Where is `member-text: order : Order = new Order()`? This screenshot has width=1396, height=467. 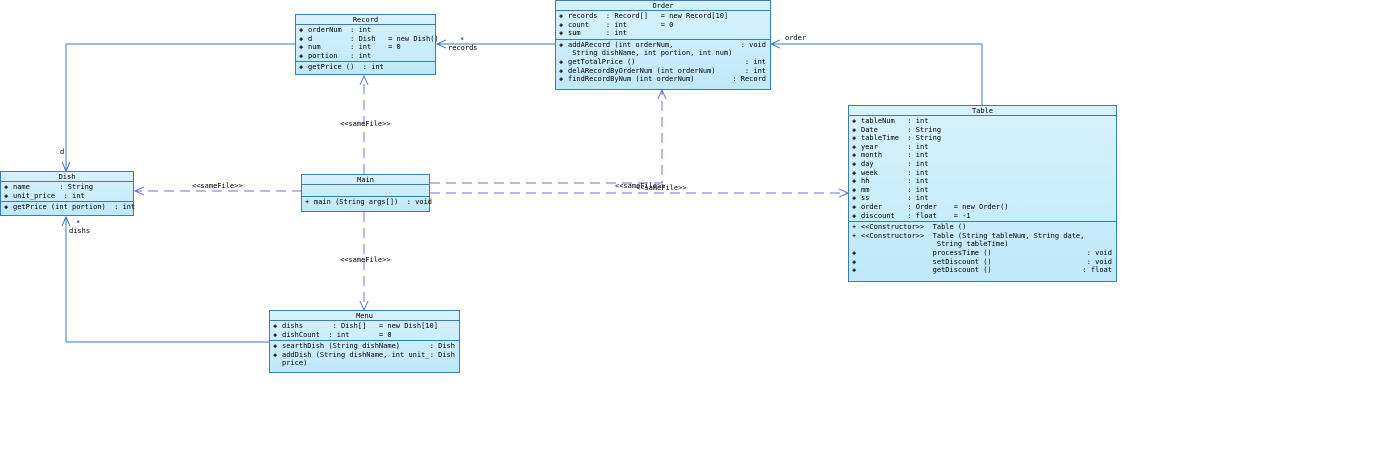
member-text: order : Order = new Order() is located at coordinates (935, 206).